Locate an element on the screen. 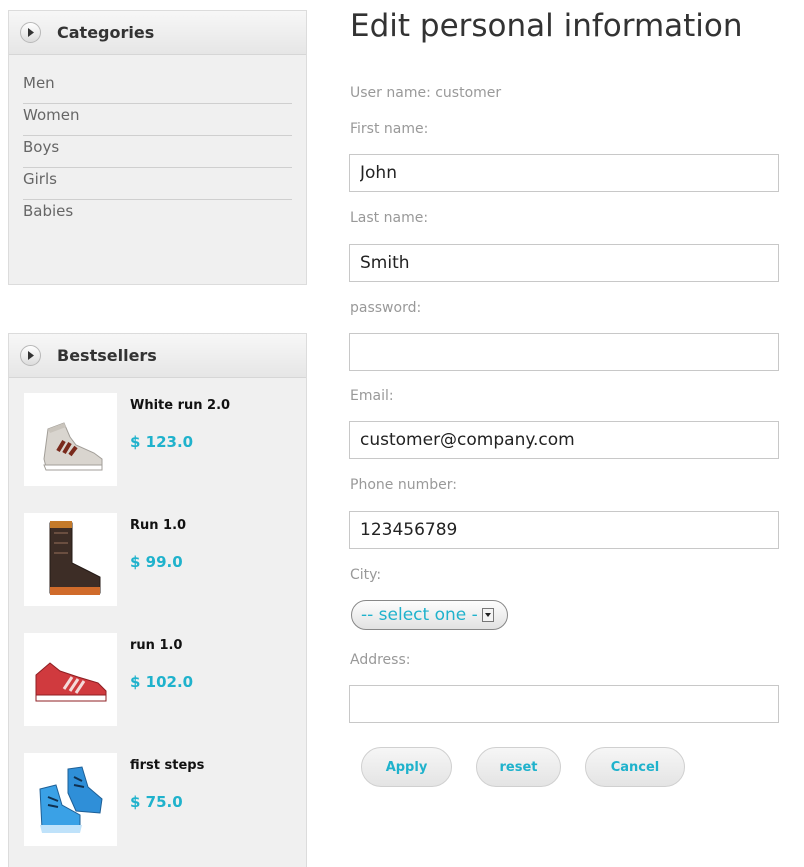 The height and width of the screenshot is (867, 804). city-select: -- select one - is located at coordinates (429, 615).